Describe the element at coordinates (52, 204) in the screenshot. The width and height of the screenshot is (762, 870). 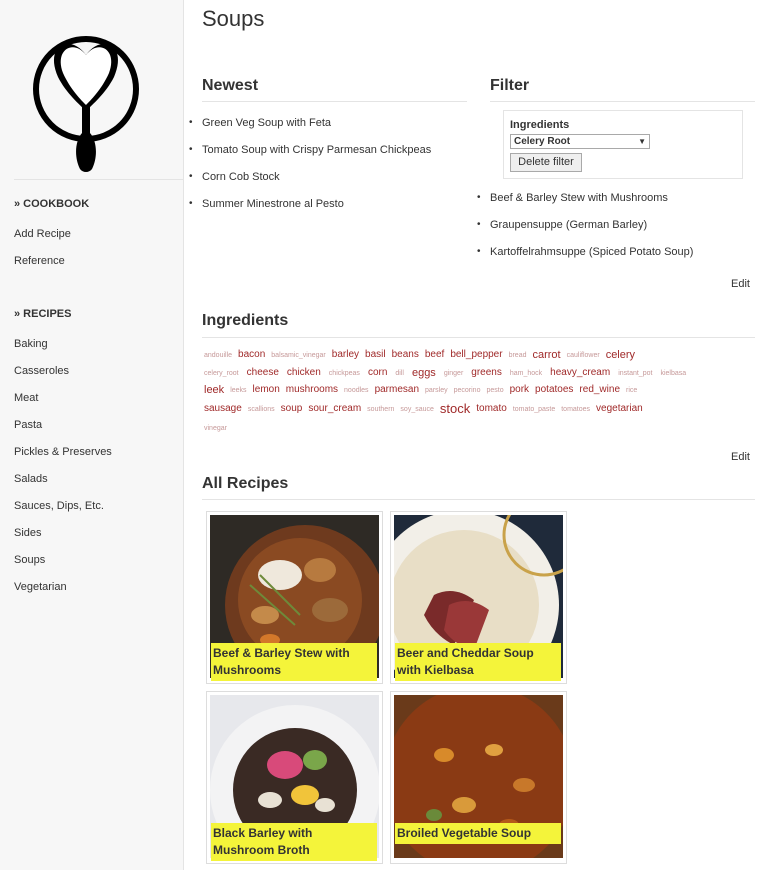
I see `cookbook-section-title: » COOKBOOK` at that location.